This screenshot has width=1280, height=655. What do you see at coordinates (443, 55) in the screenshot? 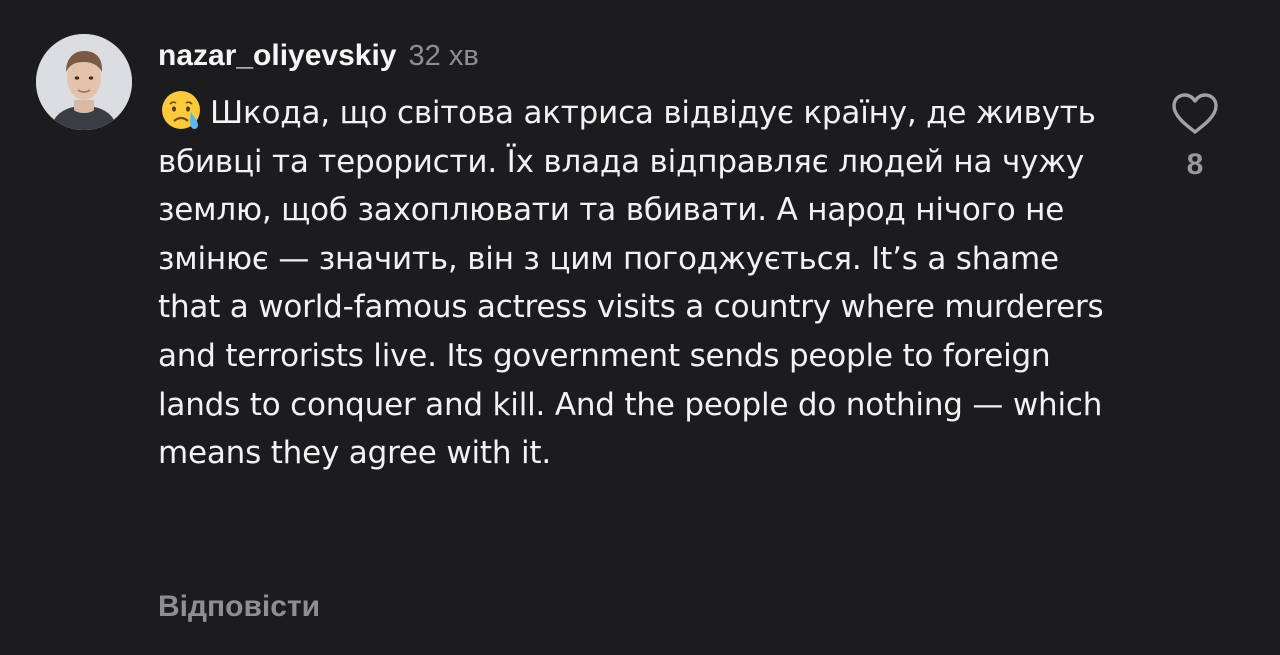
I see `timestamp: 32 хв` at bounding box center [443, 55].